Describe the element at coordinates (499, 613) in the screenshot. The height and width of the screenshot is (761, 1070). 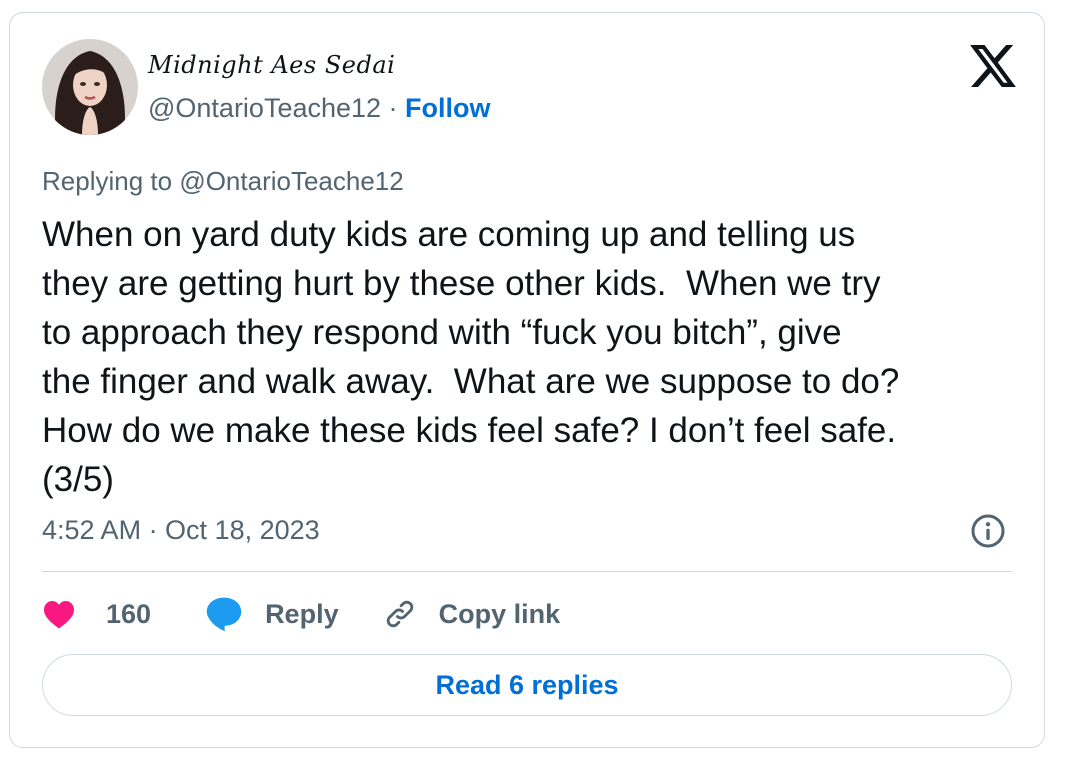
I see `copy-link-label: Copy link` at that location.